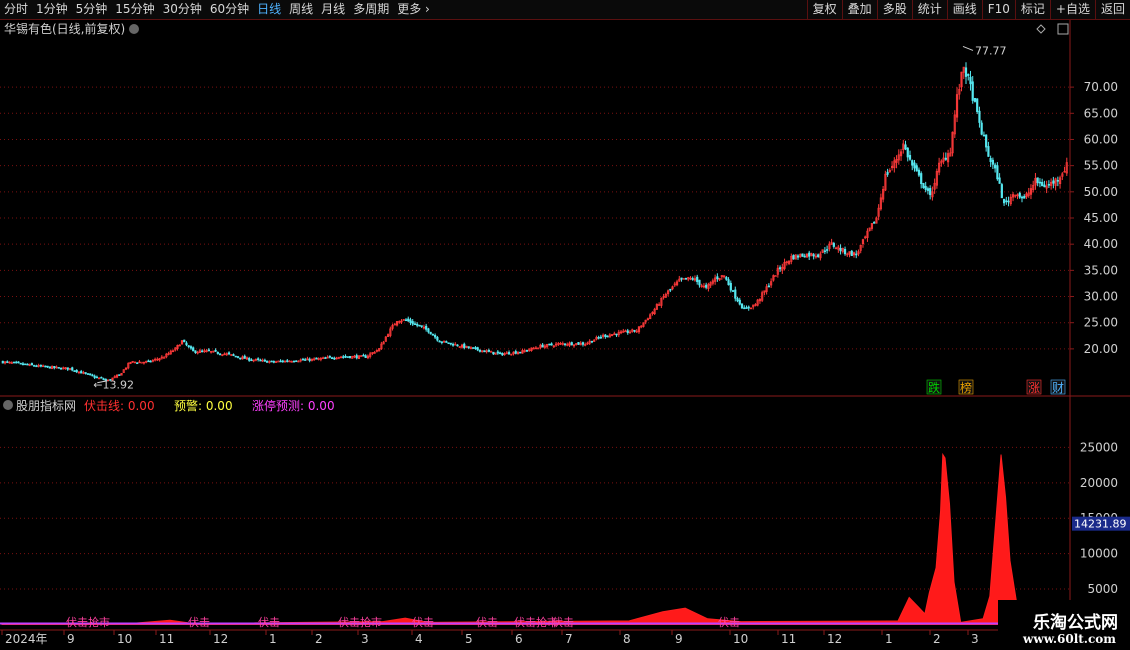  Describe the element at coordinates (319, 639) in the screenshot. I see `x-tick-label-6: 2` at that location.